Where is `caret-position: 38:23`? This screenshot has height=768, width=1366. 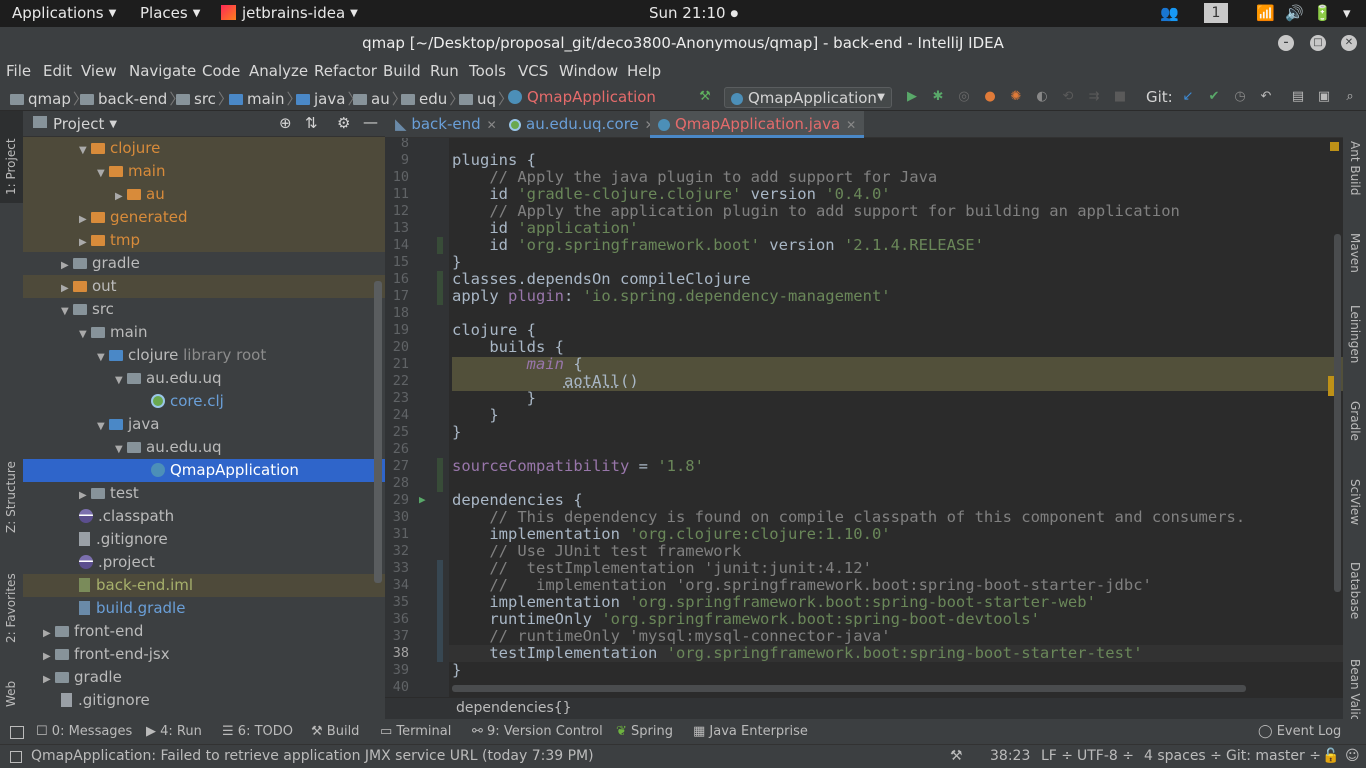
caret-position: 38:23 is located at coordinates (1010, 756).